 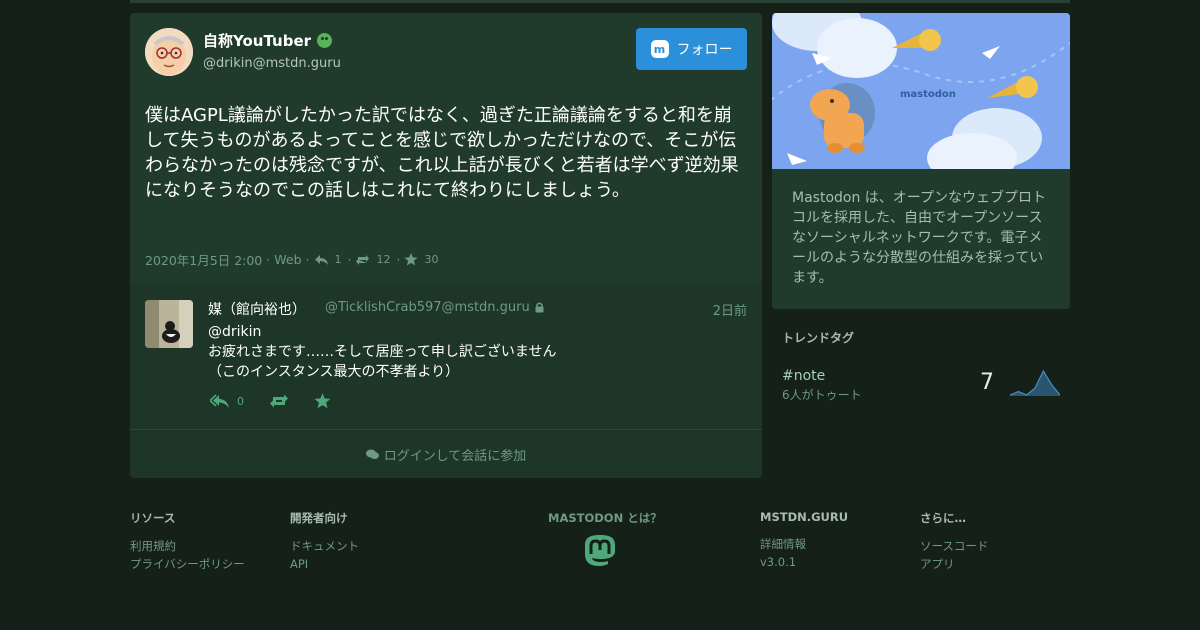 I want to click on reply-count: 1, so click(x=338, y=259).